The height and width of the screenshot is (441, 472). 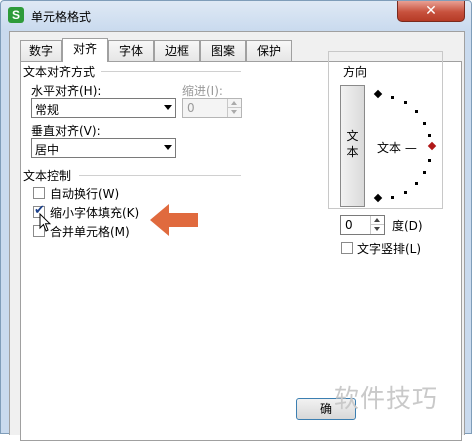 What do you see at coordinates (386, 398) in the screenshot?
I see `watermark-text: 软件技巧` at bounding box center [386, 398].